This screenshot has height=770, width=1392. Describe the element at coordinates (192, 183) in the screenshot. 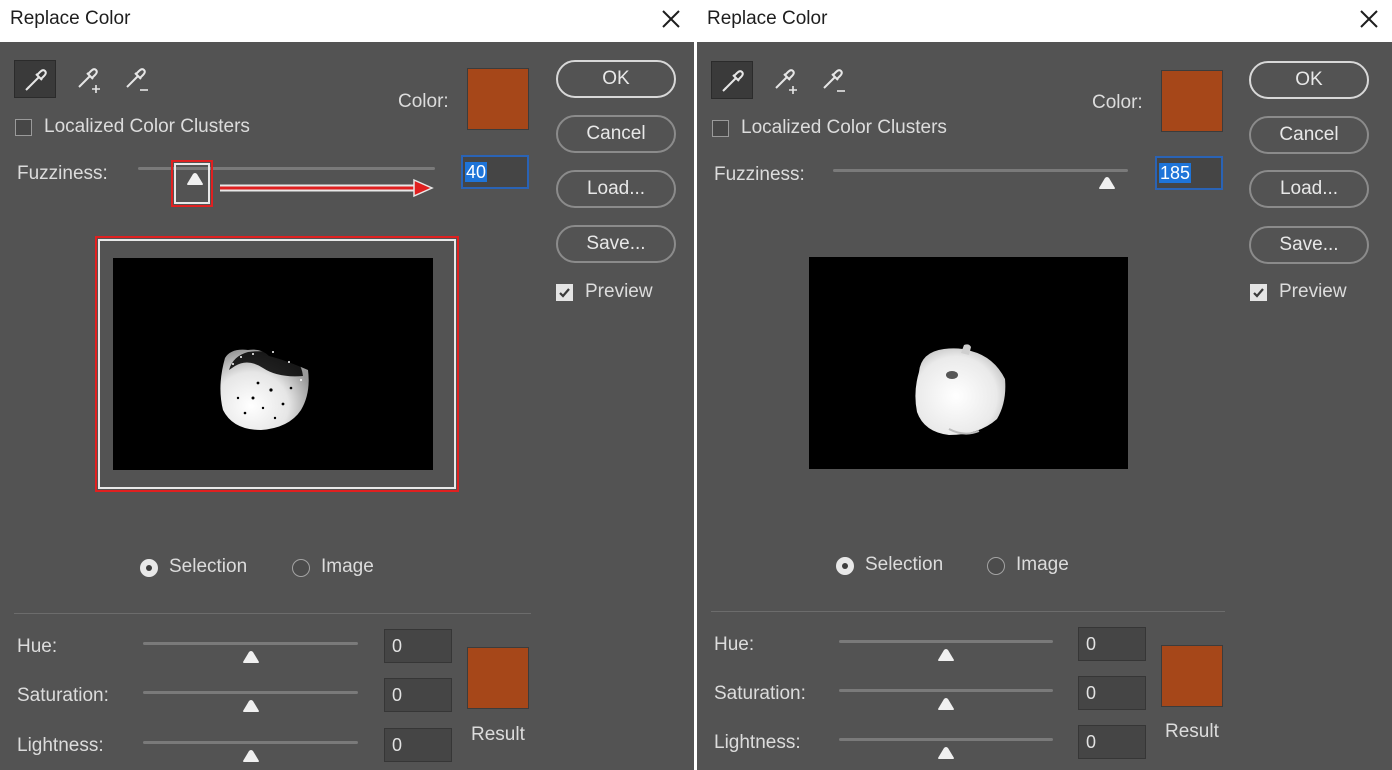

I see `fuzziness-thumb-highlight` at that location.